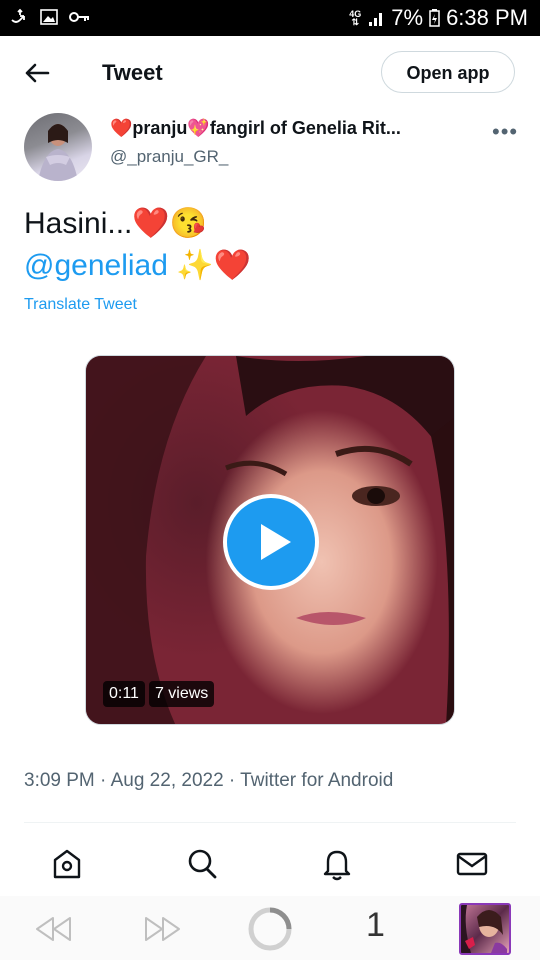 The height and width of the screenshot is (960, 540). What do you see at coordinates (337, 864) in the screenshot?
I see `notifications-bell-icon` at bounding box center [337, 864].